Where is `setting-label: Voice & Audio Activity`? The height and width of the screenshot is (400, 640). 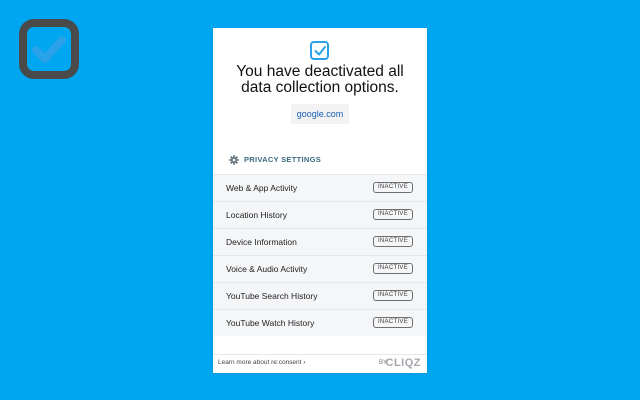 setting-label: Voice & Audio Activity is located at coordinates (267, 269).